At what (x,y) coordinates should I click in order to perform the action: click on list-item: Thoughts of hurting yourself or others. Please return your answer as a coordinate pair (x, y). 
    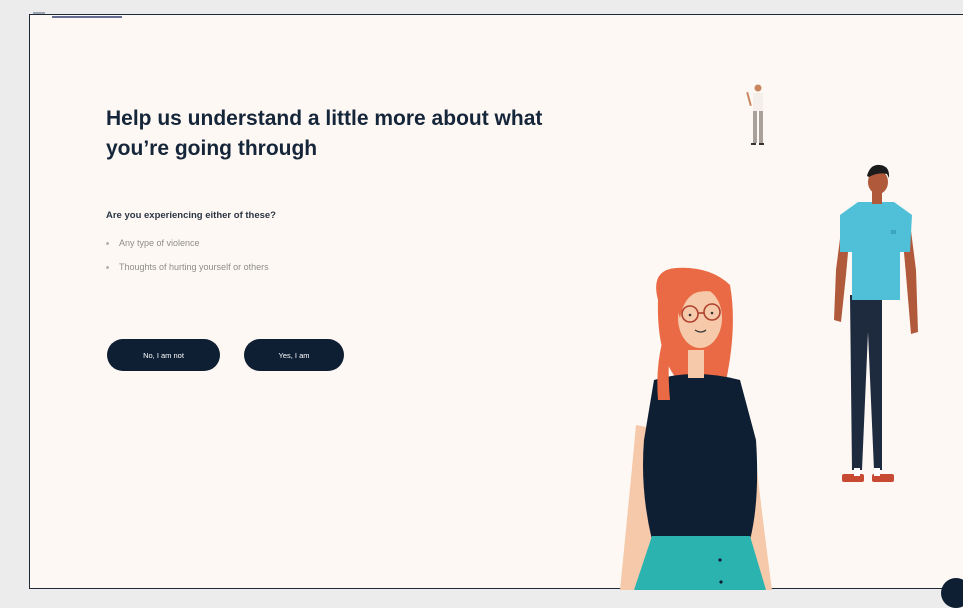
    Looking at the image, I should click on (187, 274).